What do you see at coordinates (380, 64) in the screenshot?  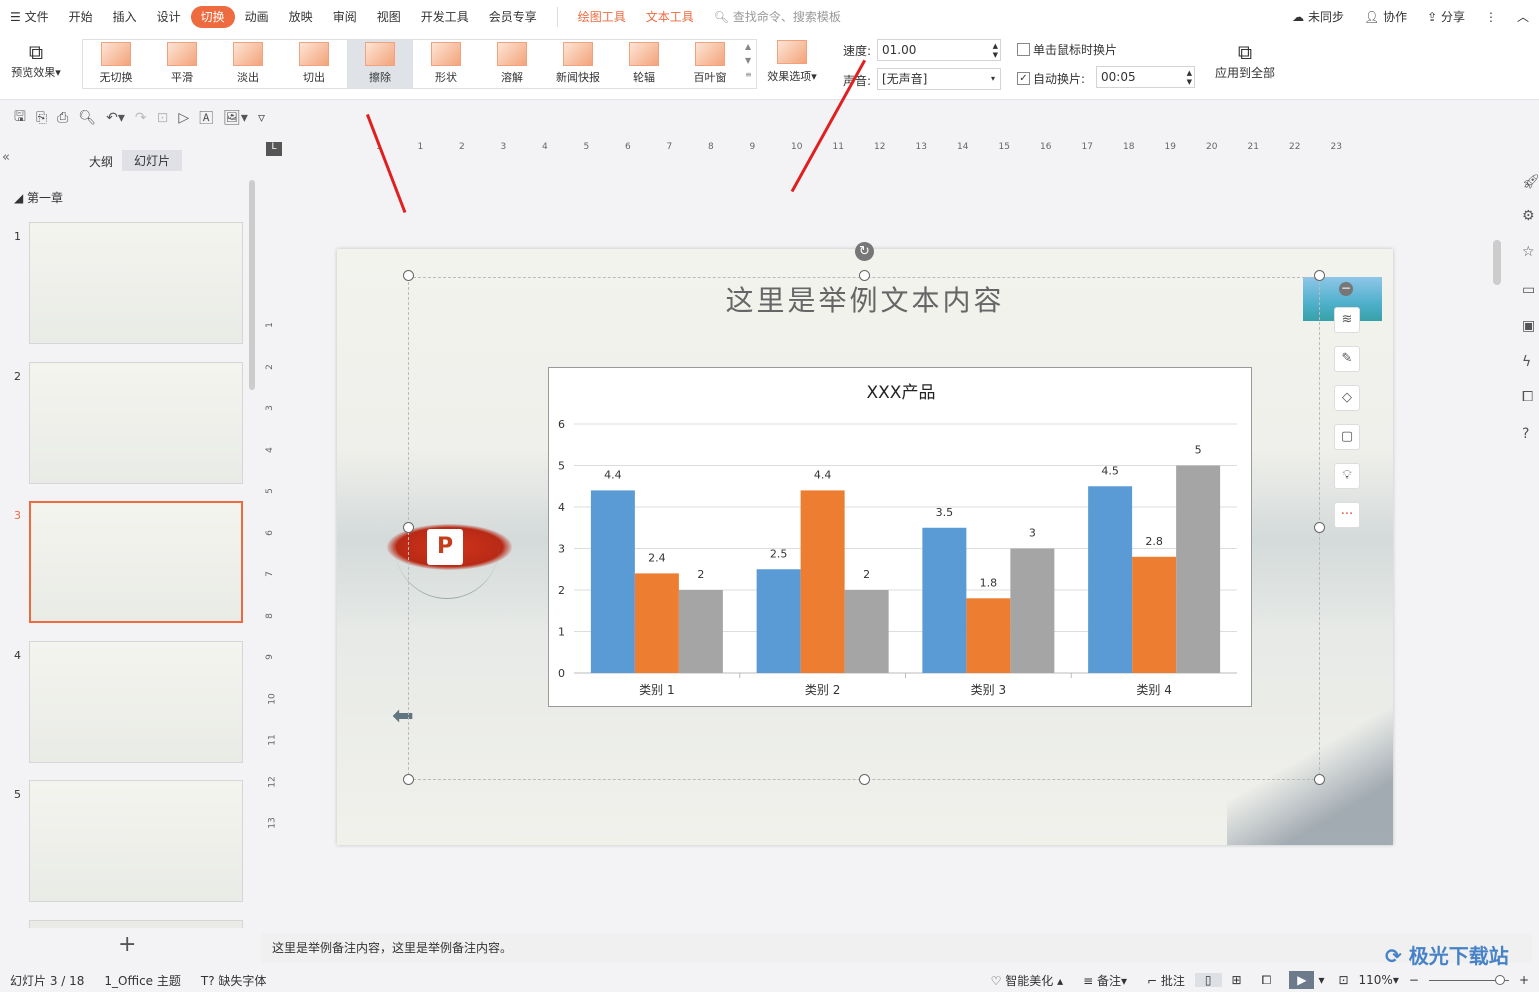 I see `transition-4: 擦除` at bounding box center [380, 64].